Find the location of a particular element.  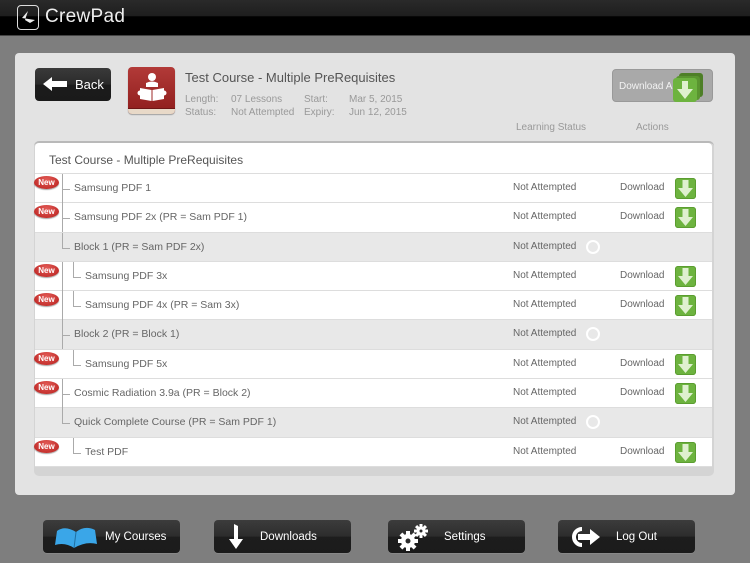

download-stack-icon is located at coordinates (685, 90).